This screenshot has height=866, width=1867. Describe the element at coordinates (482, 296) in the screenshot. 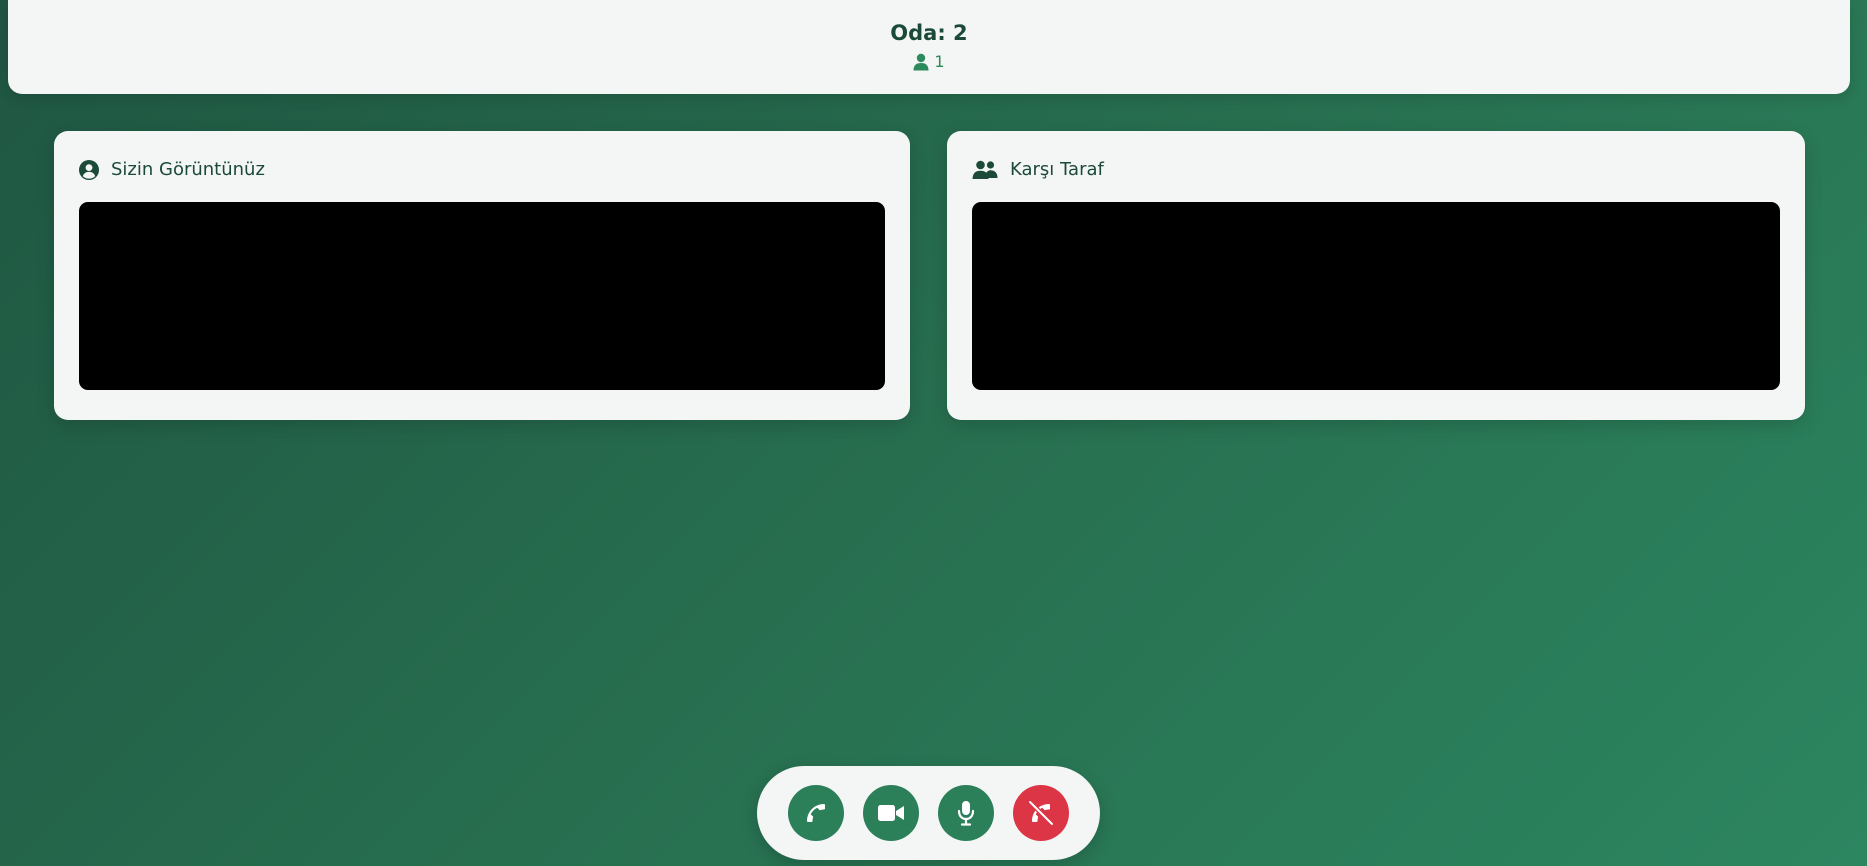

I see `local-video` at that location.